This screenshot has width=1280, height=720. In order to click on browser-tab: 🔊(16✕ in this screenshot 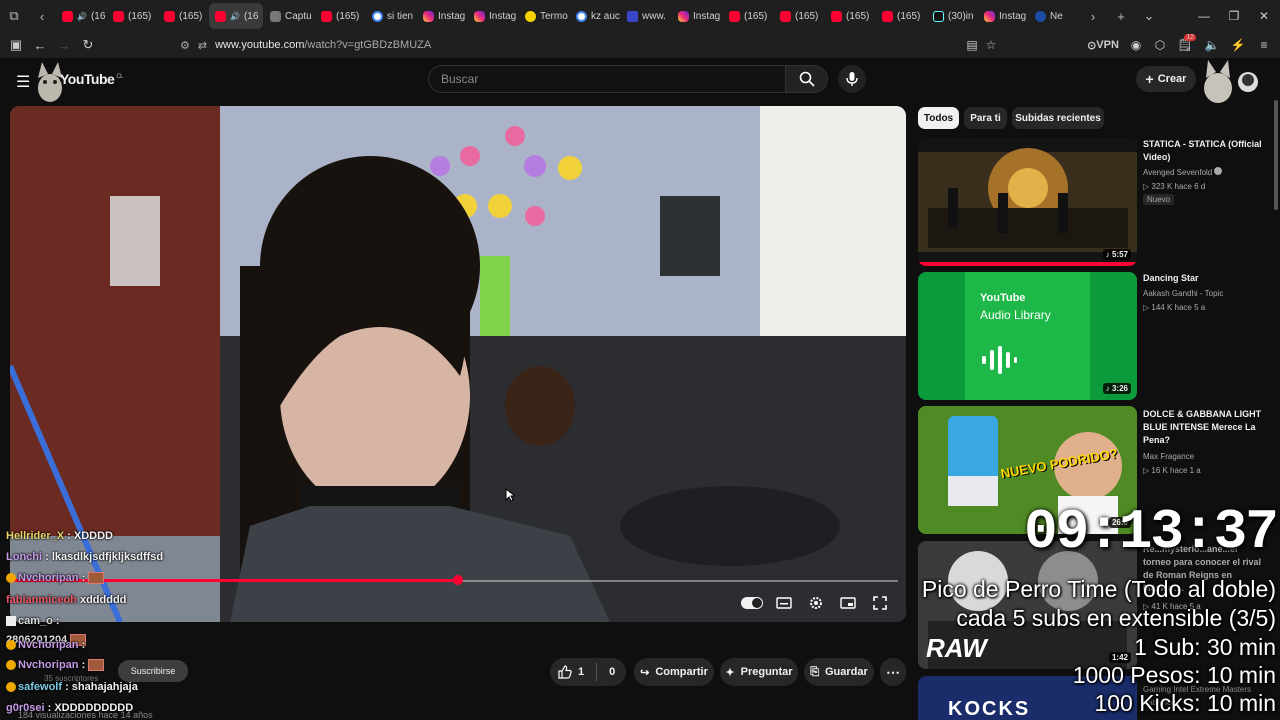, I will do `click(236, 16)`.